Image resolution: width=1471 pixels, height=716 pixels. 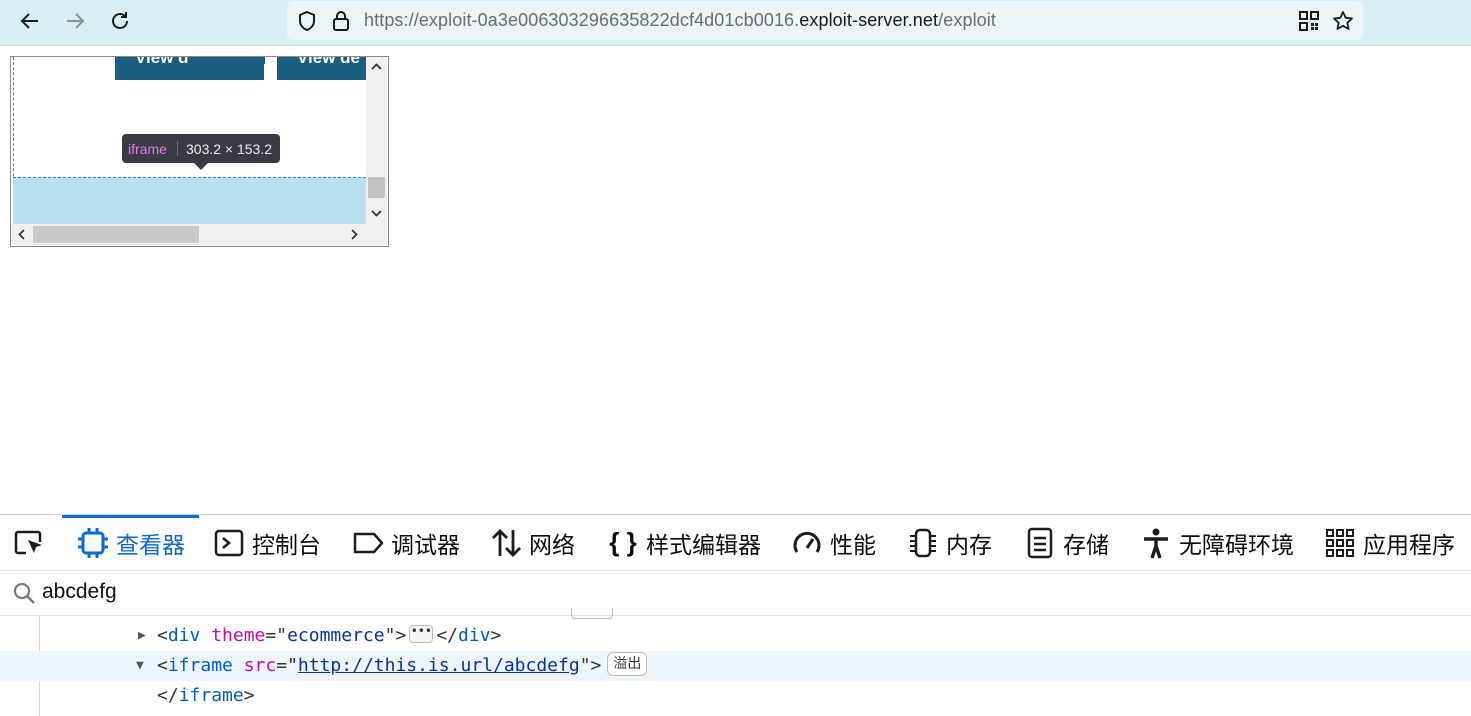 I want to click on search-input: abcdefg, so click(x=79, y=592).